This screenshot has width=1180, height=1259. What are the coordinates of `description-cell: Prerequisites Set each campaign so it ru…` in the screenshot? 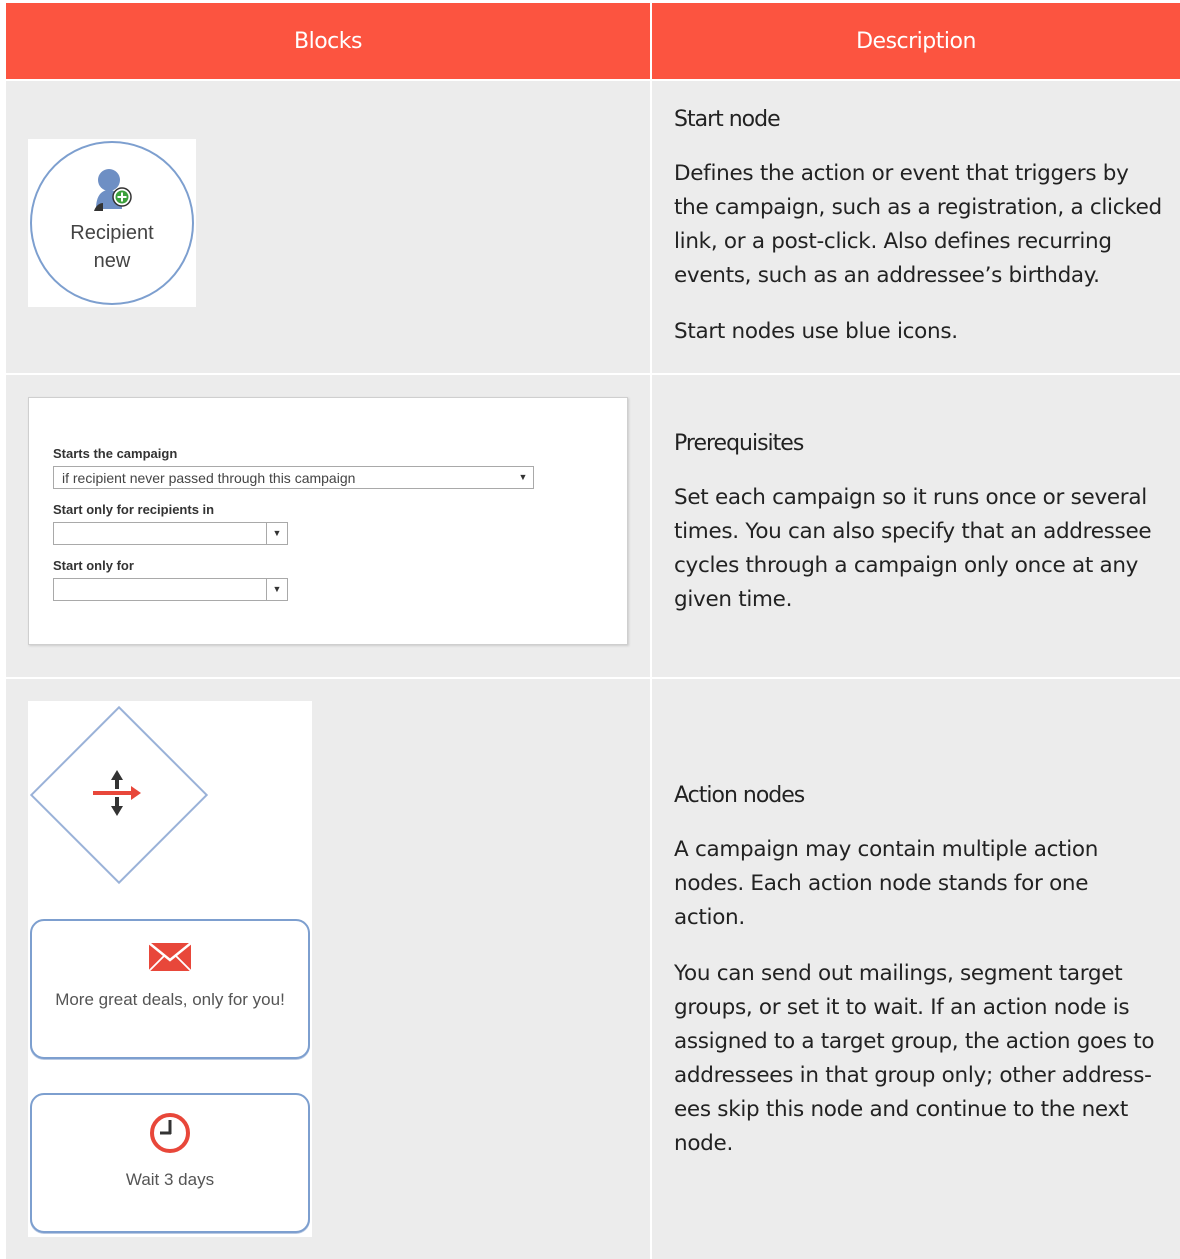 It's located at (916, 526).